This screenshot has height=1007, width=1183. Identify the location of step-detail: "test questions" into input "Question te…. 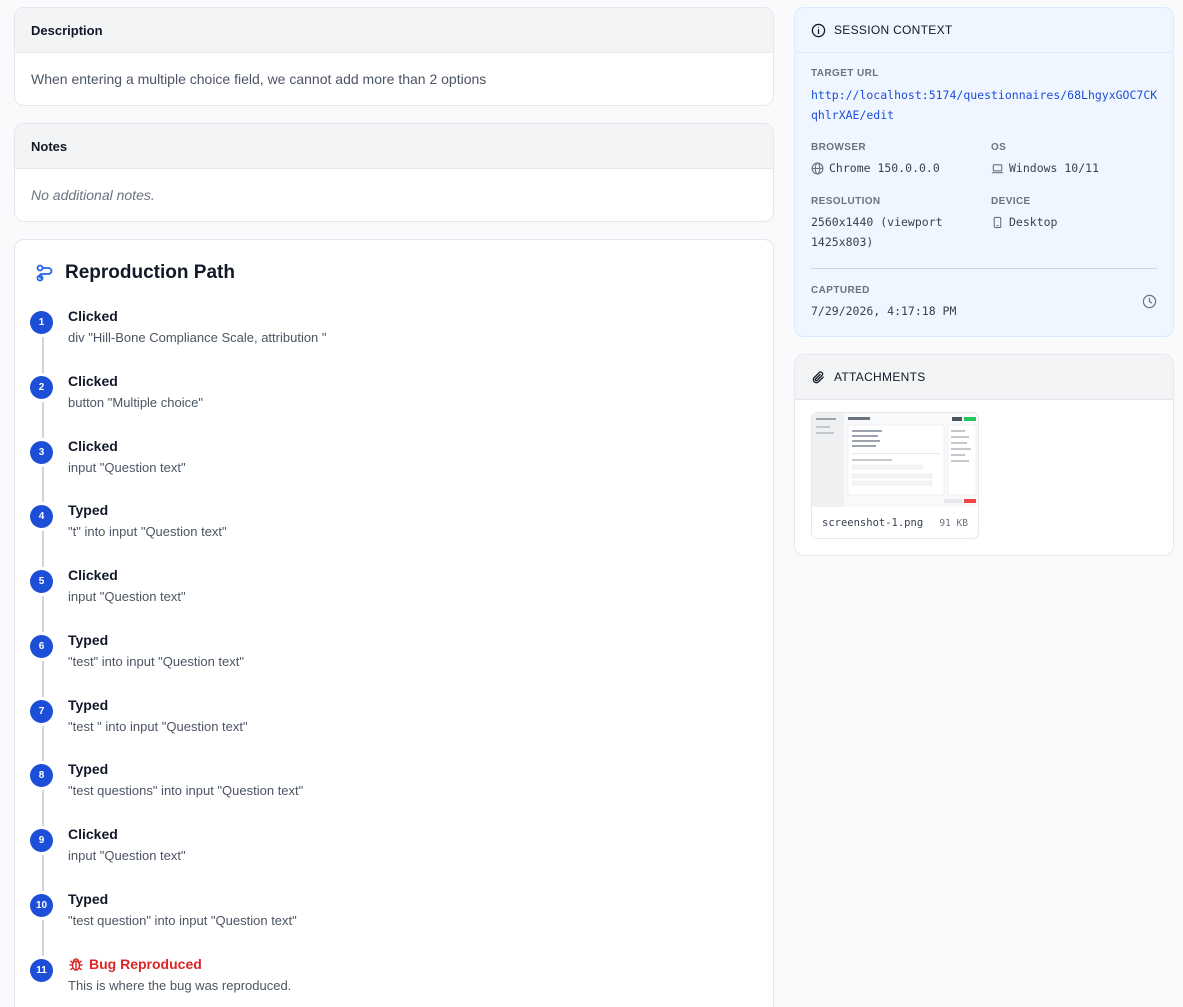
(186, 790).